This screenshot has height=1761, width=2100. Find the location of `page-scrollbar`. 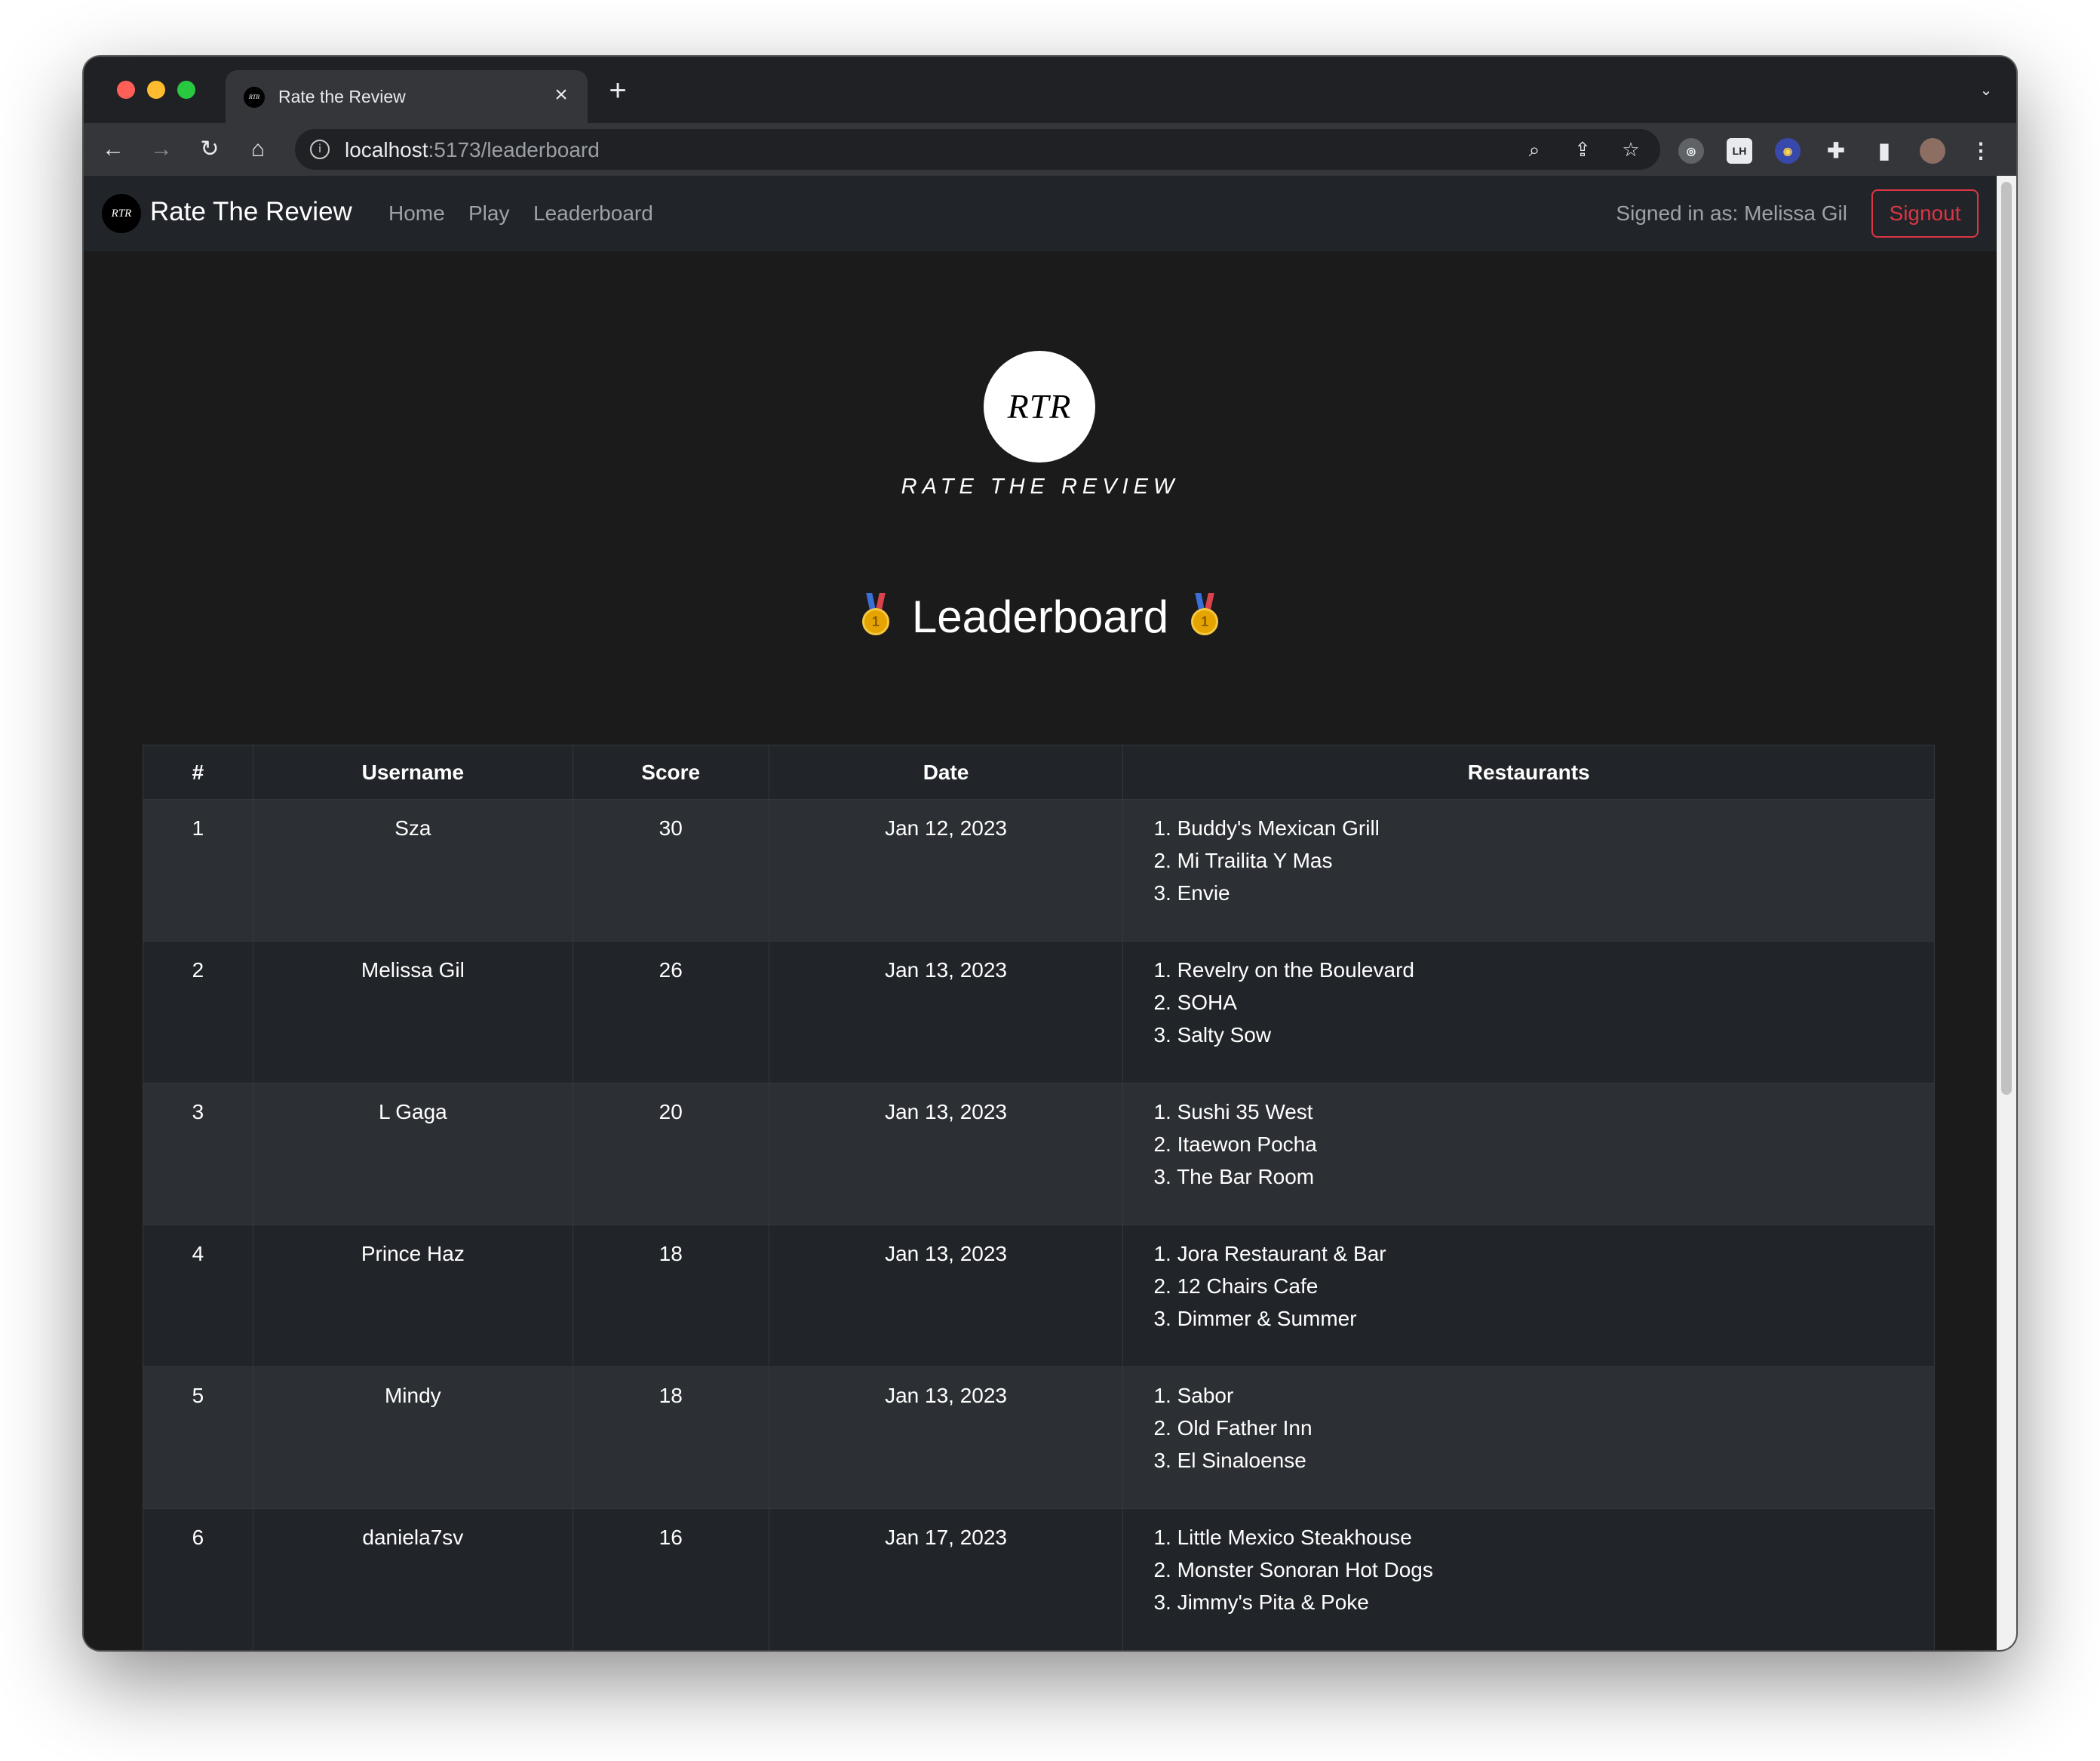

page-scrollbar is located at coordinates (2006, 913).